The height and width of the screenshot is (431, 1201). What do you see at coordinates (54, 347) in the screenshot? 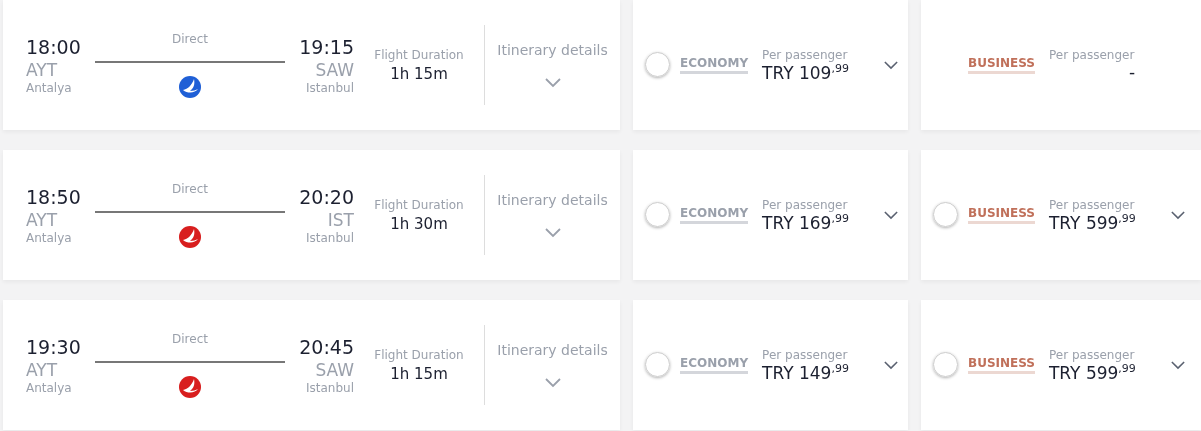
I see `departure-time: 19:30` at bounding box center [54, 347].